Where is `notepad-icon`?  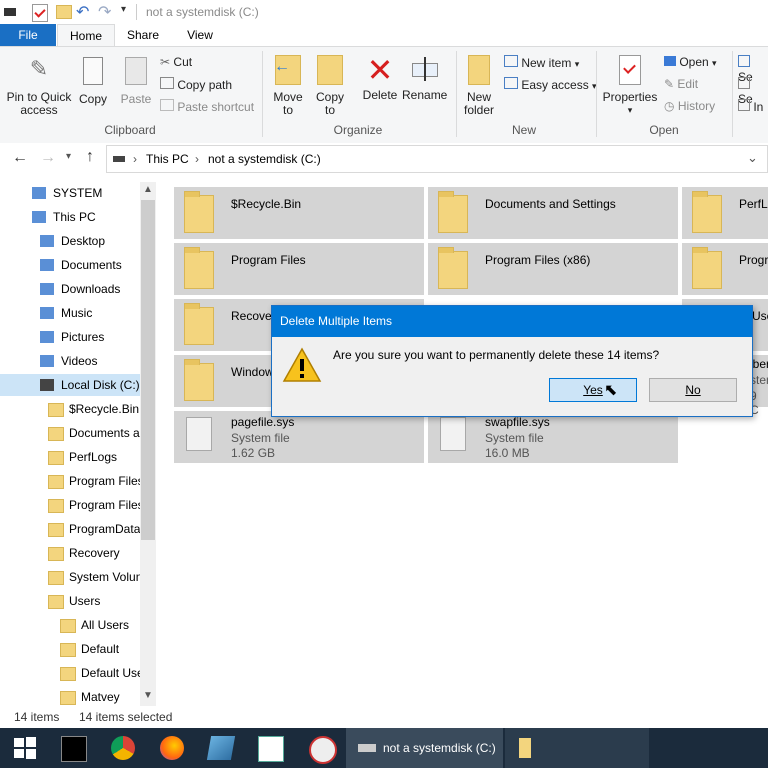
notepad-icon is located at coordinates (221, 748).